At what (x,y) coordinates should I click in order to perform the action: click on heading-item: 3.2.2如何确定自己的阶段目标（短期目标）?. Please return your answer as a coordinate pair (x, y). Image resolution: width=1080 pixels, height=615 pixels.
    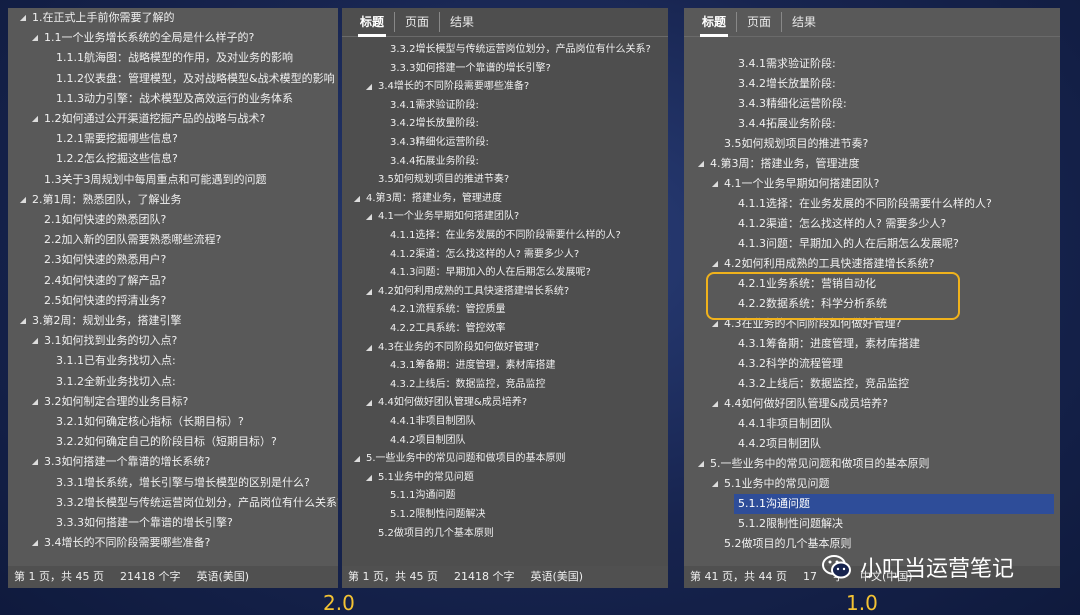
    Looking at the image, I should click on (173, 442).